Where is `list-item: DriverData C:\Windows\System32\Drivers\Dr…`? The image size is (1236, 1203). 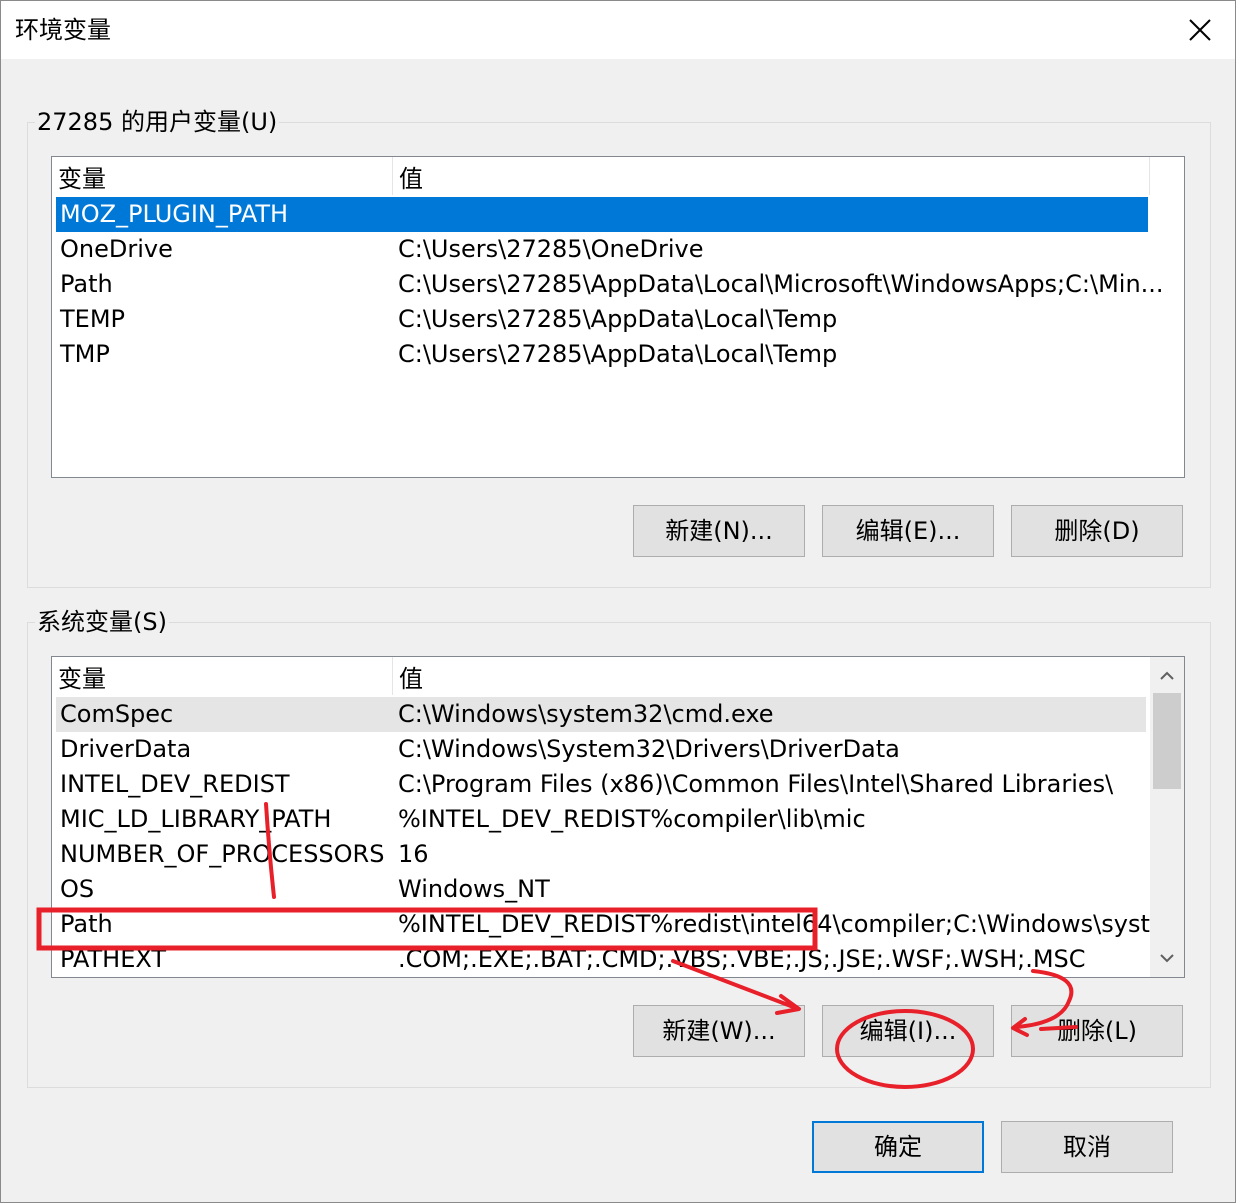
list-item: DriverData C:\Windows\System32\Drivers\Dr… is located at coordinates (601, 749).